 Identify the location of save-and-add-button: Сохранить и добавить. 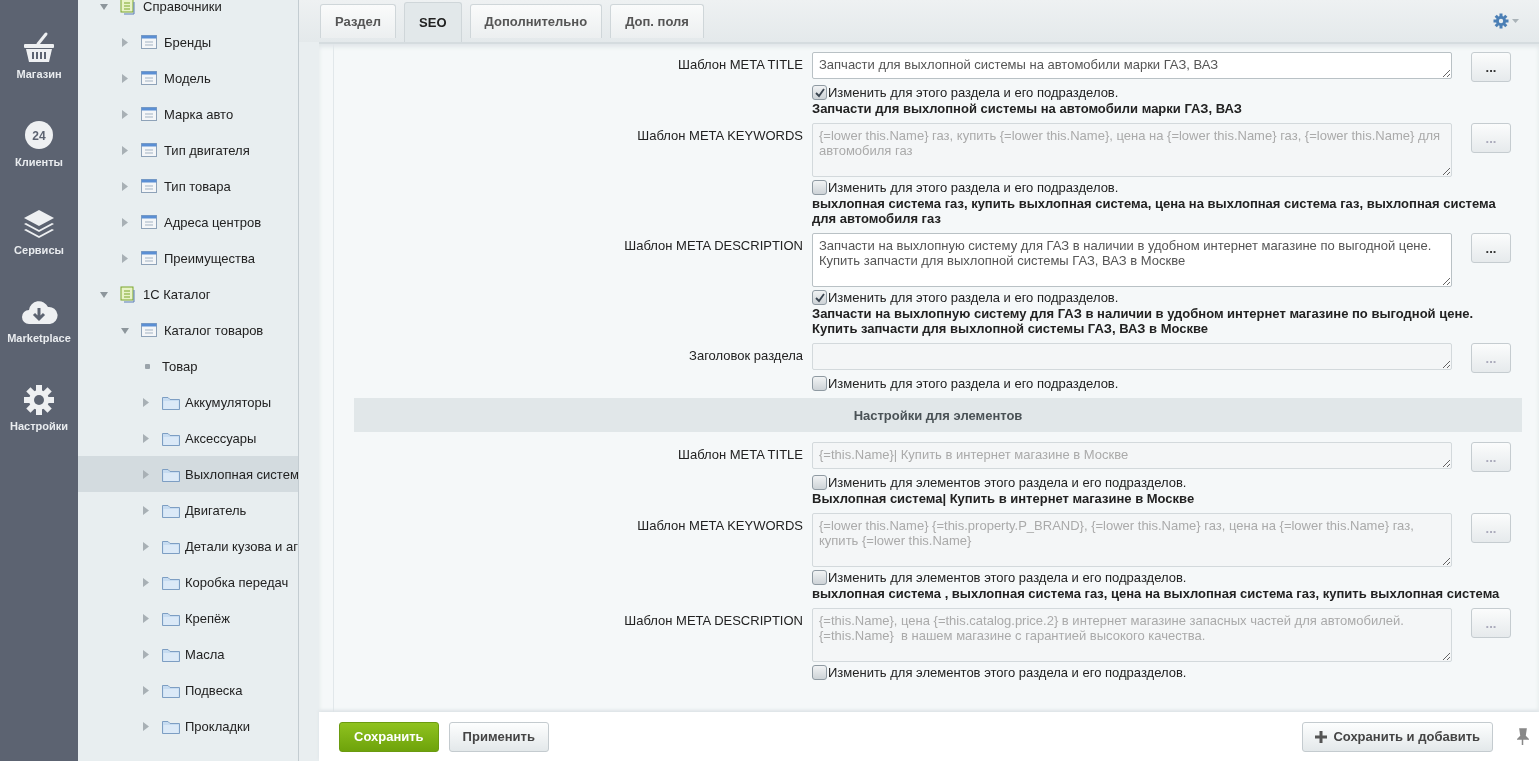
(1397, 736).